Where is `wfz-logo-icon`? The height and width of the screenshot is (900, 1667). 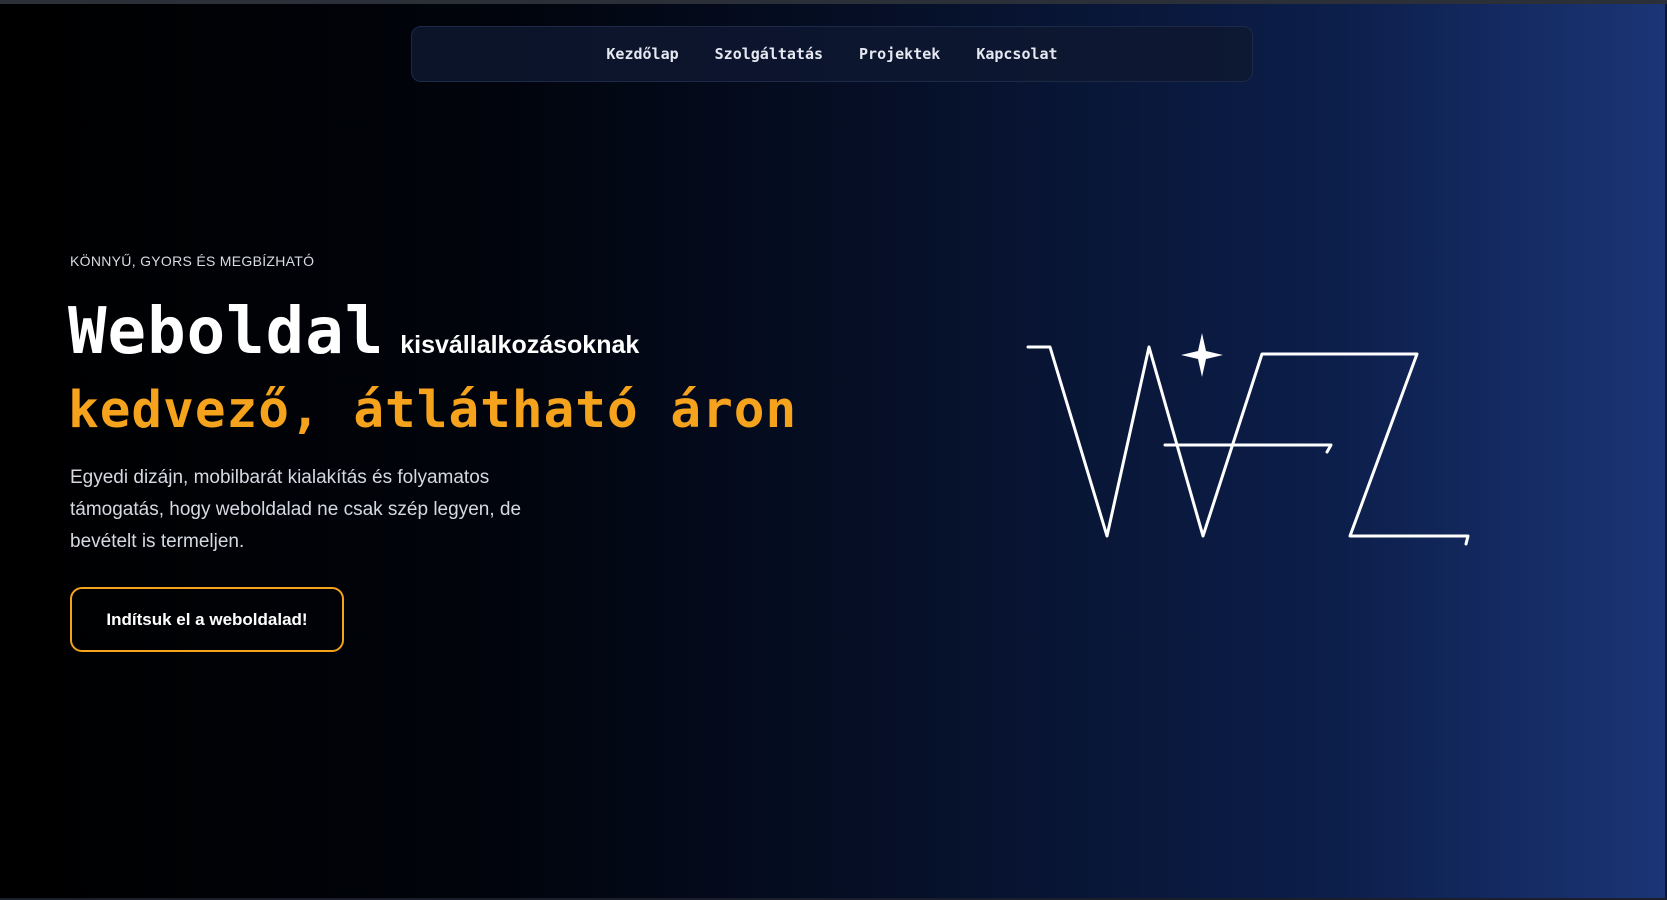 wfz-logo-icon is located at coordinates (1248, 439).